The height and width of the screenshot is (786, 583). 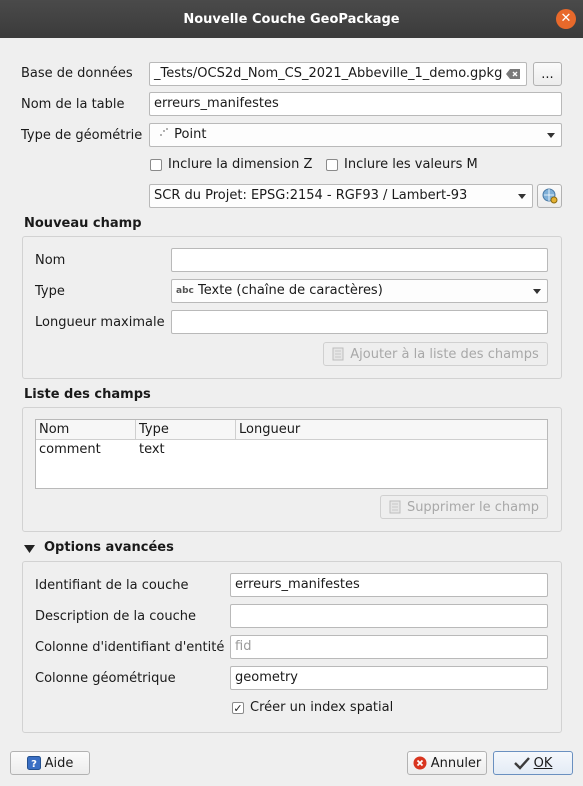 What do you see at coordinates (355, 135) in the screenshot?
I see `geometry-type-select: Point` at bounding box center [355, 135].